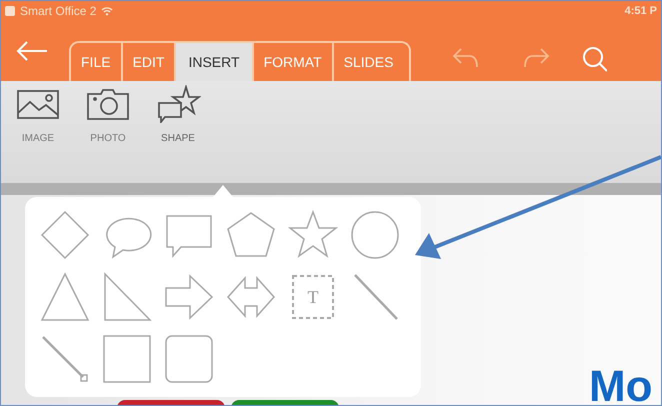 This screenshot has width=662, height=406. Describe the element at coordinates (108, 114) in the screenshot. I see `ribbon-button: PHOTO` at that location.